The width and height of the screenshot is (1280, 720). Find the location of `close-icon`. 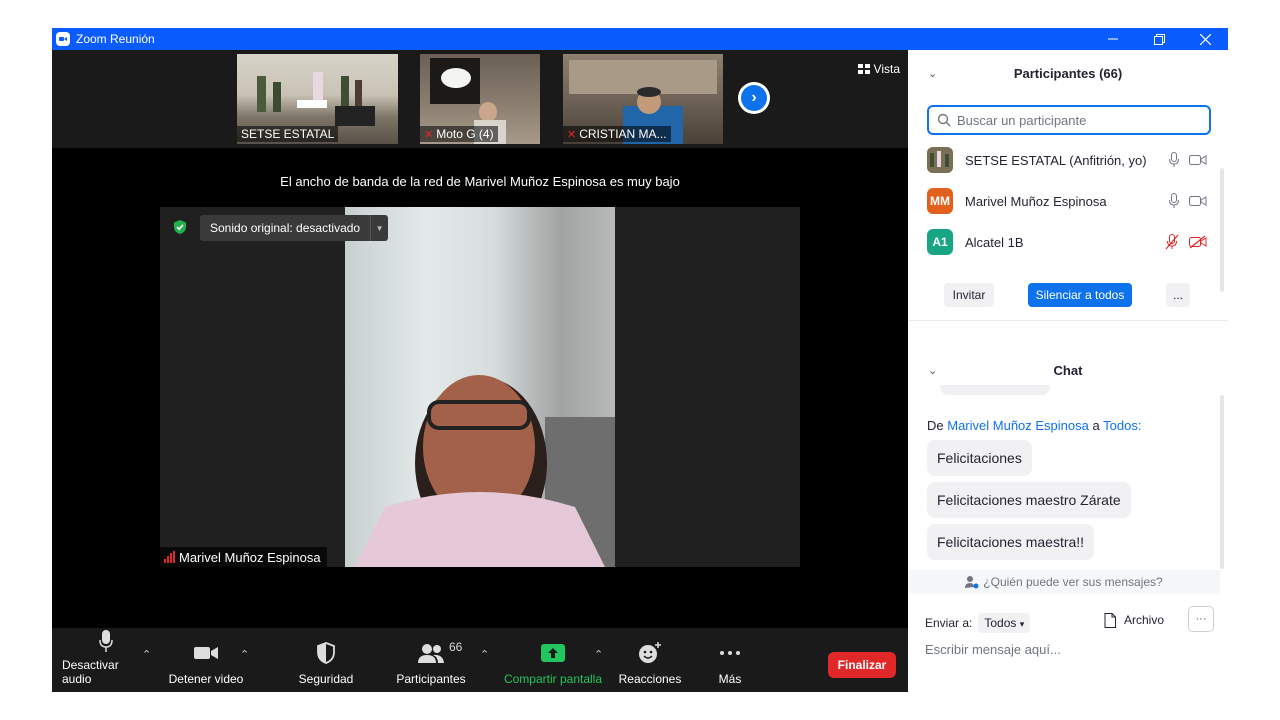

close-icon is located at coordinates (1205, 39).